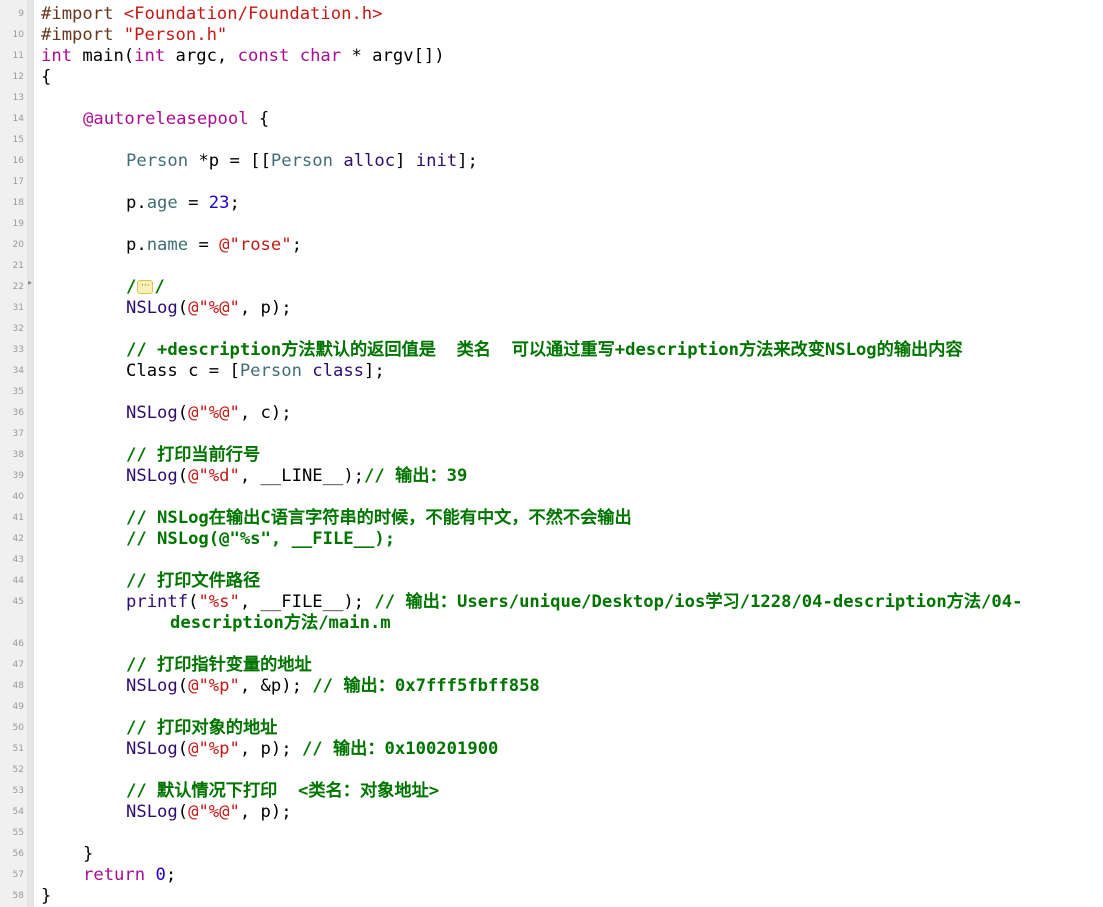 Image resolution: width=1103 pixels, height=907 pixels. What do you see at coordinates (162, 203) in the screenshot?
I see `property-name: age` at bounding box center [162, 203].